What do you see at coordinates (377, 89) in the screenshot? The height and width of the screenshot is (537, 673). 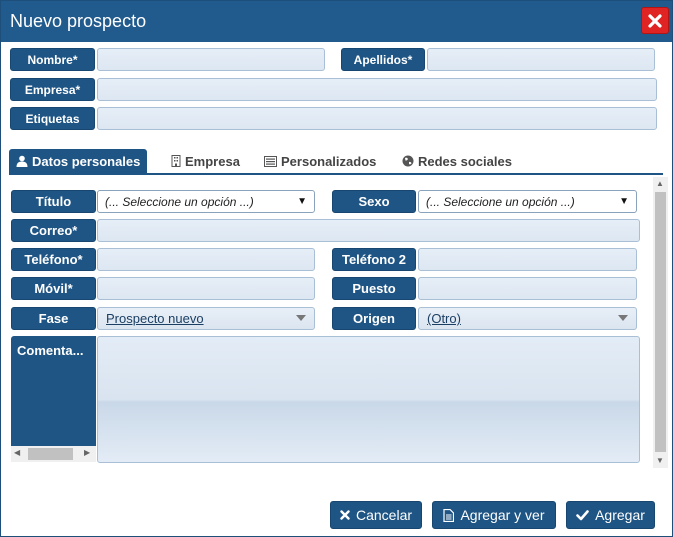 I see `empresa-input` at bounding box center [377, 89].